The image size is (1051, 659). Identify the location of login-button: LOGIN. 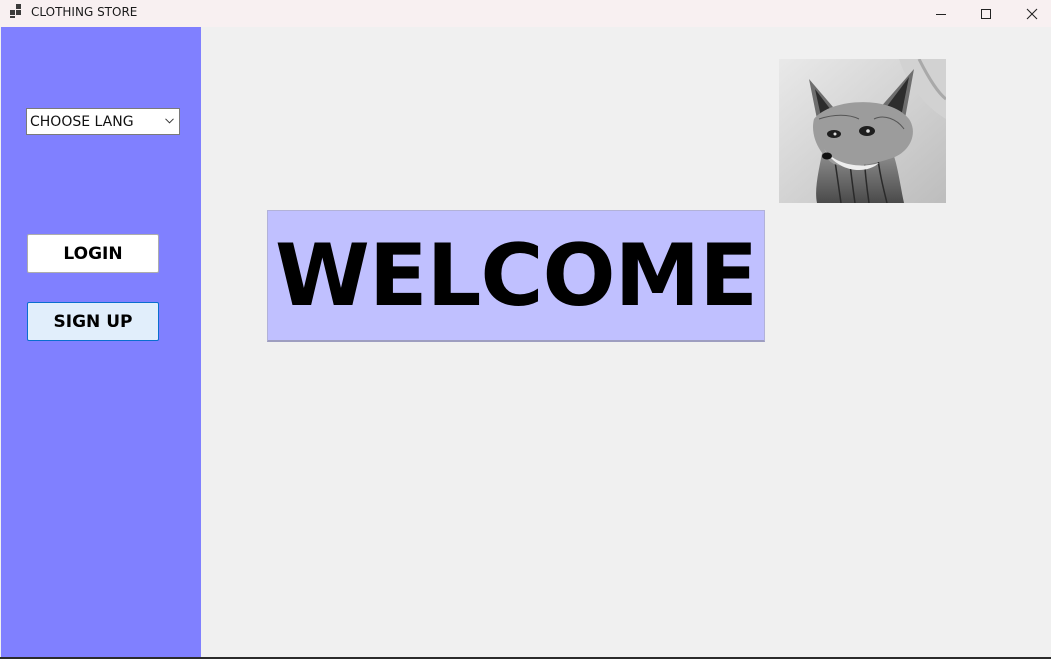
(93, 253).